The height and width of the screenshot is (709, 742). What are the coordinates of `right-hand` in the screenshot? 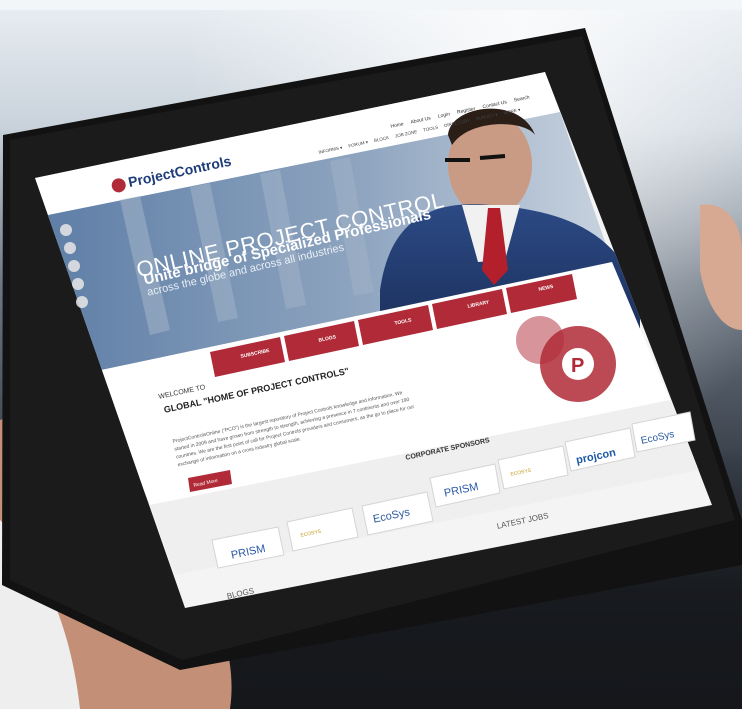 It's located at (721, 267).